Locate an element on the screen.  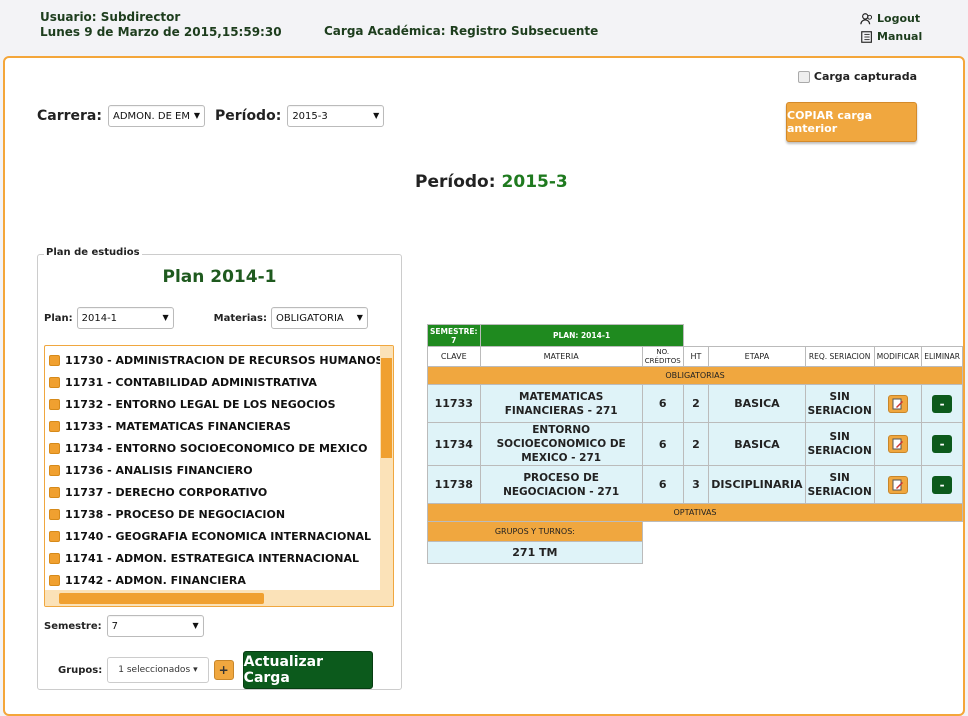
grupos-dropdown: 1 seleccionados ▾ is located at coordinates (158, 670).